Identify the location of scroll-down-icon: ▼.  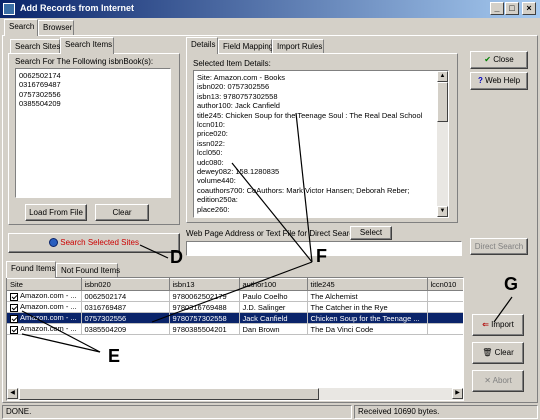
(442, 211).